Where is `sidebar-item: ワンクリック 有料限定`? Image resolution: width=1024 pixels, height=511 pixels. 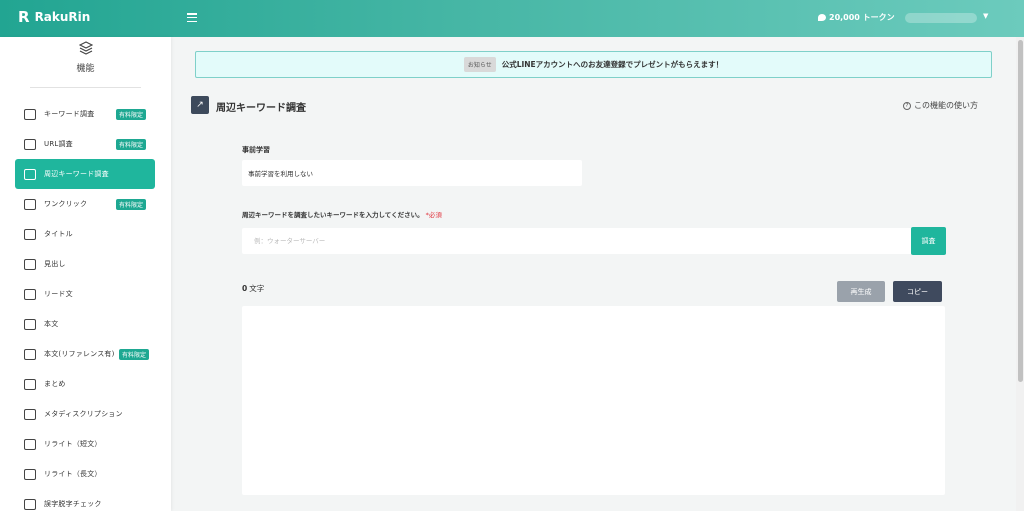 sidebar-item: ワンクリック 有料限定 is located at coordinates (85, 204).